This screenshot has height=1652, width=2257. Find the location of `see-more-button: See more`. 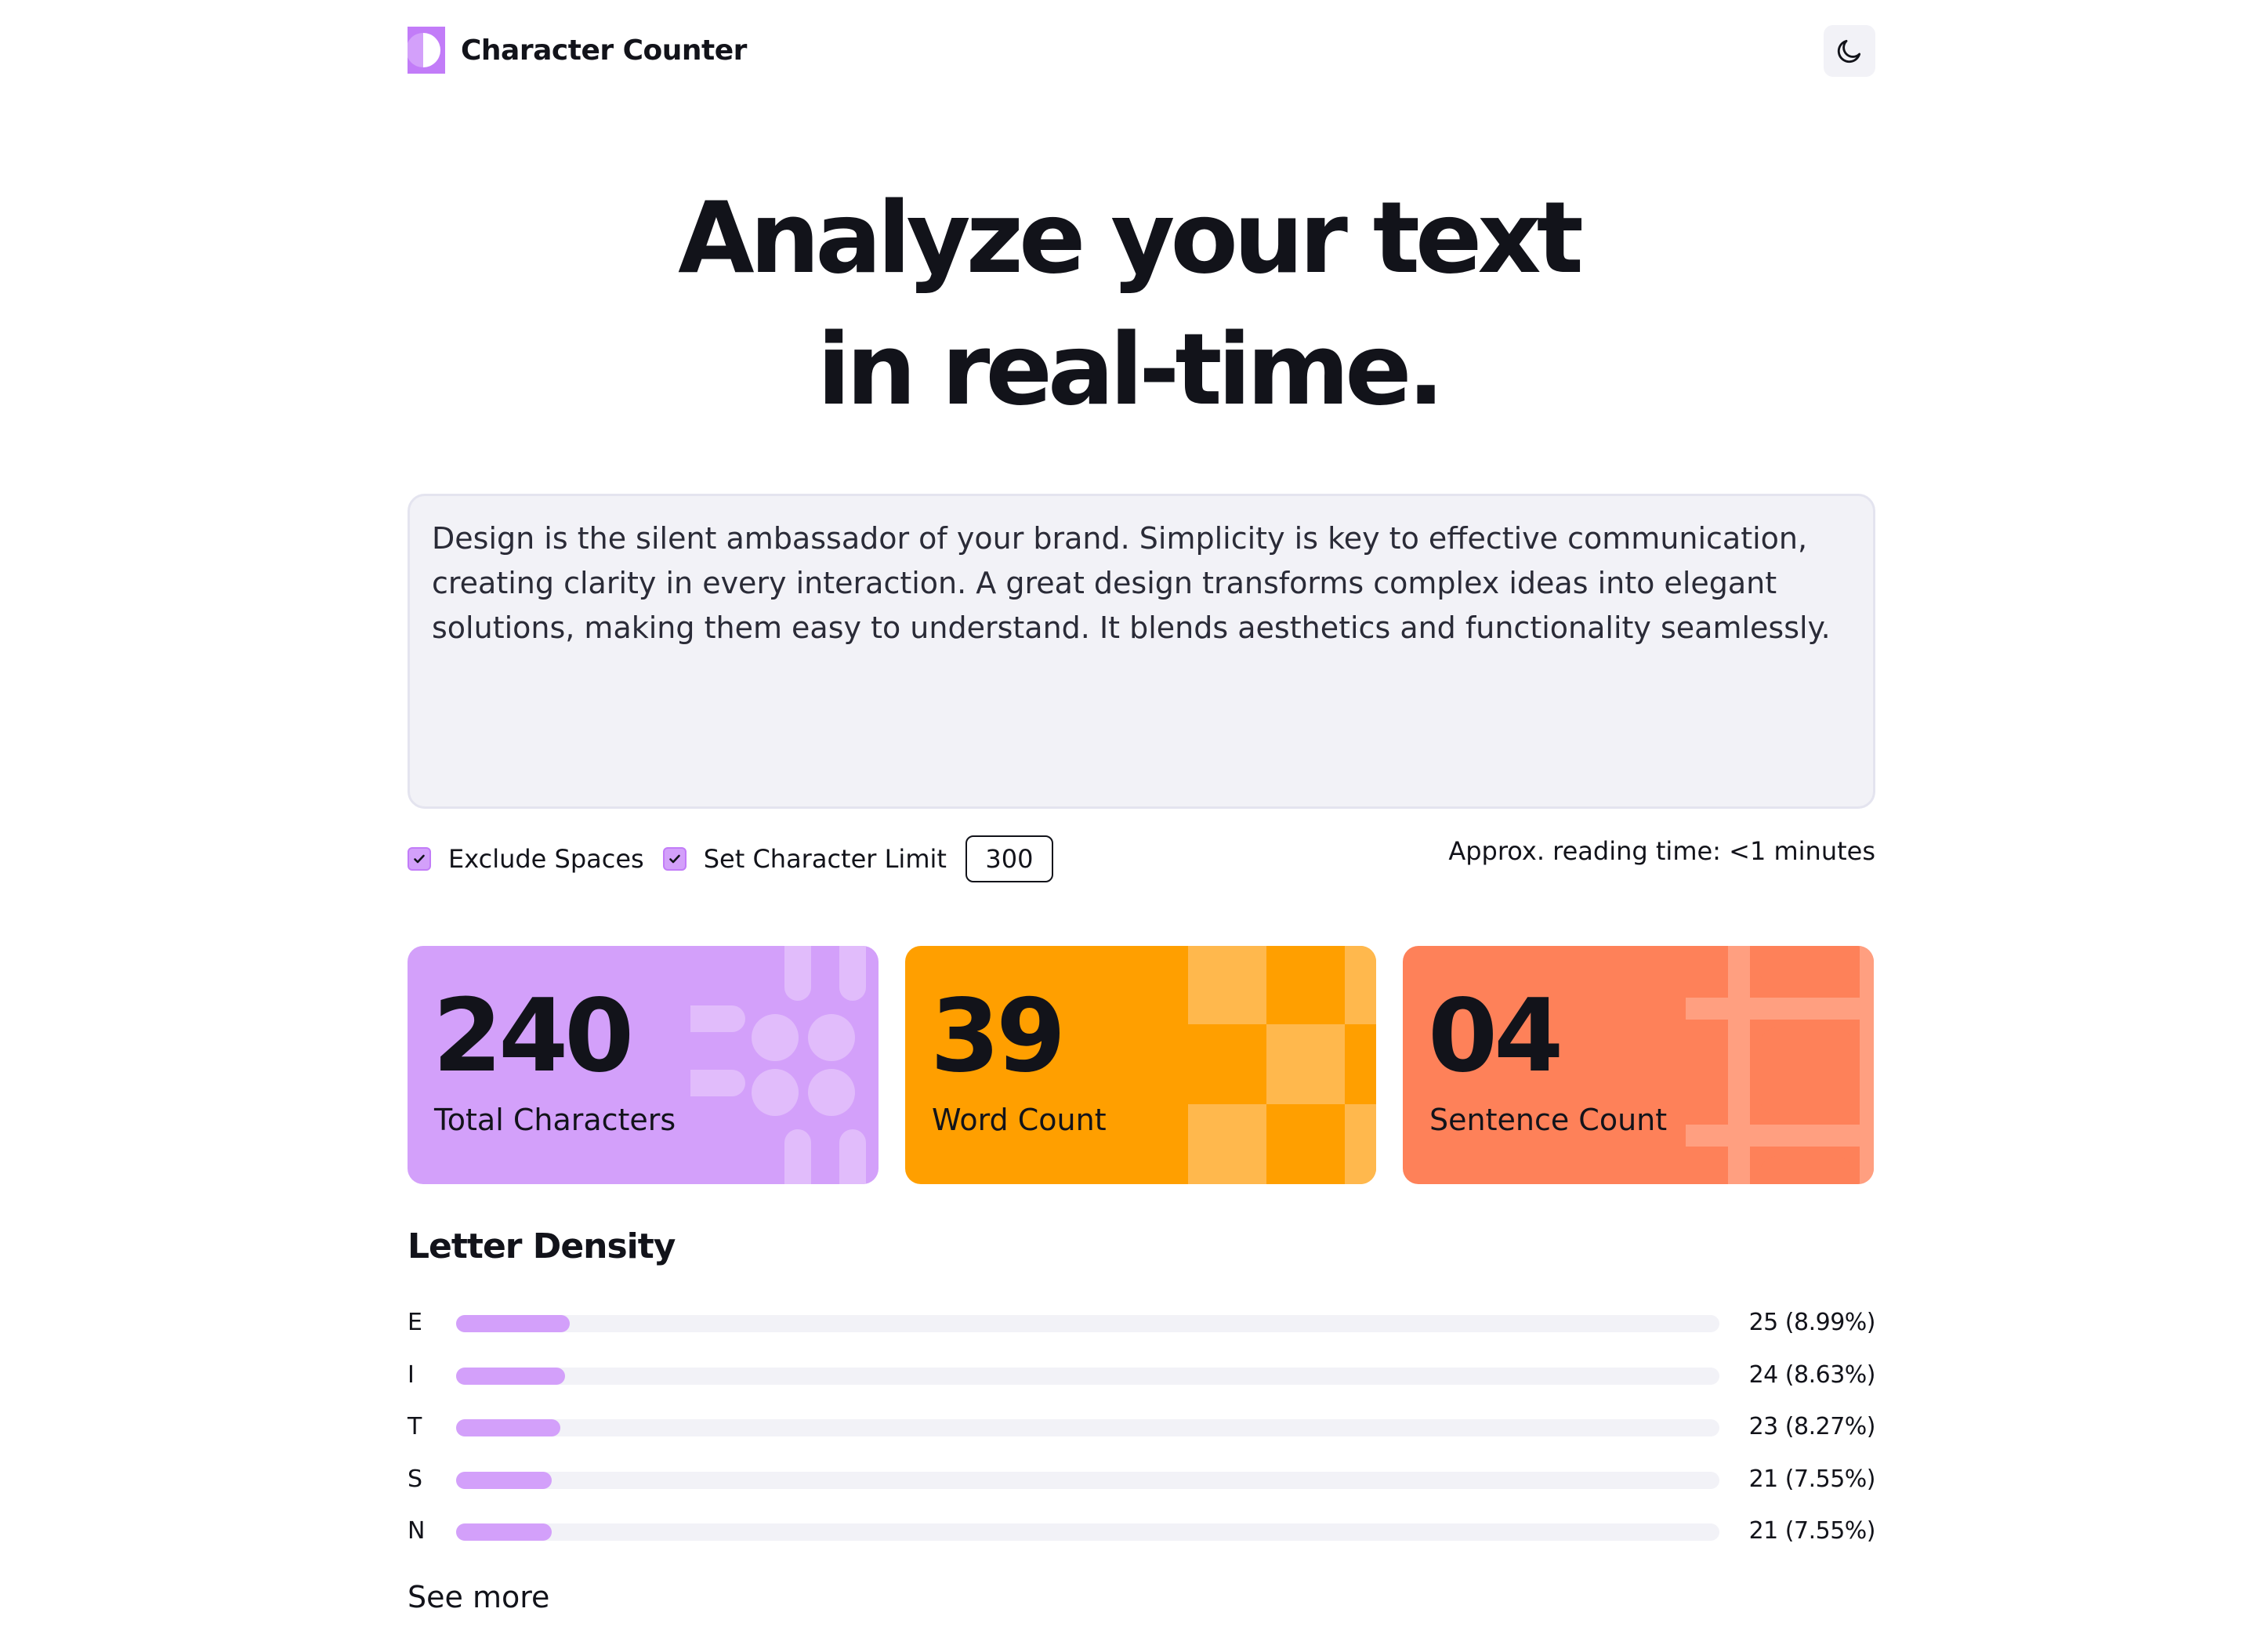

see-more-button: See more is located at coordinates (479, 1597).